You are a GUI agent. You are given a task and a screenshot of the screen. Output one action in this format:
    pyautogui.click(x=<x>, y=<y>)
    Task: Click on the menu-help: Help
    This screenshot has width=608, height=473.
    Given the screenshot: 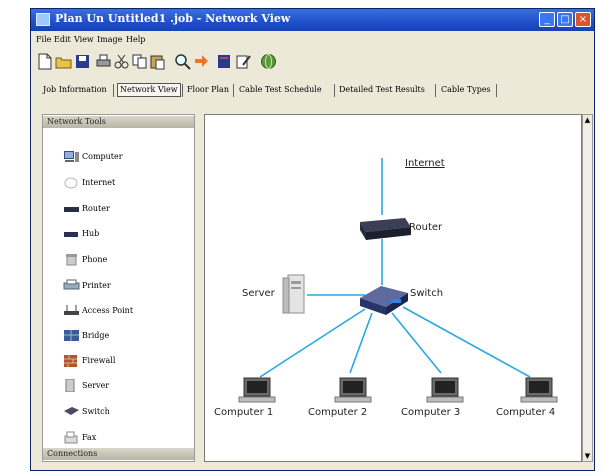 What is the action you would take?
    pyautogui.click(x=135, y=39)
    